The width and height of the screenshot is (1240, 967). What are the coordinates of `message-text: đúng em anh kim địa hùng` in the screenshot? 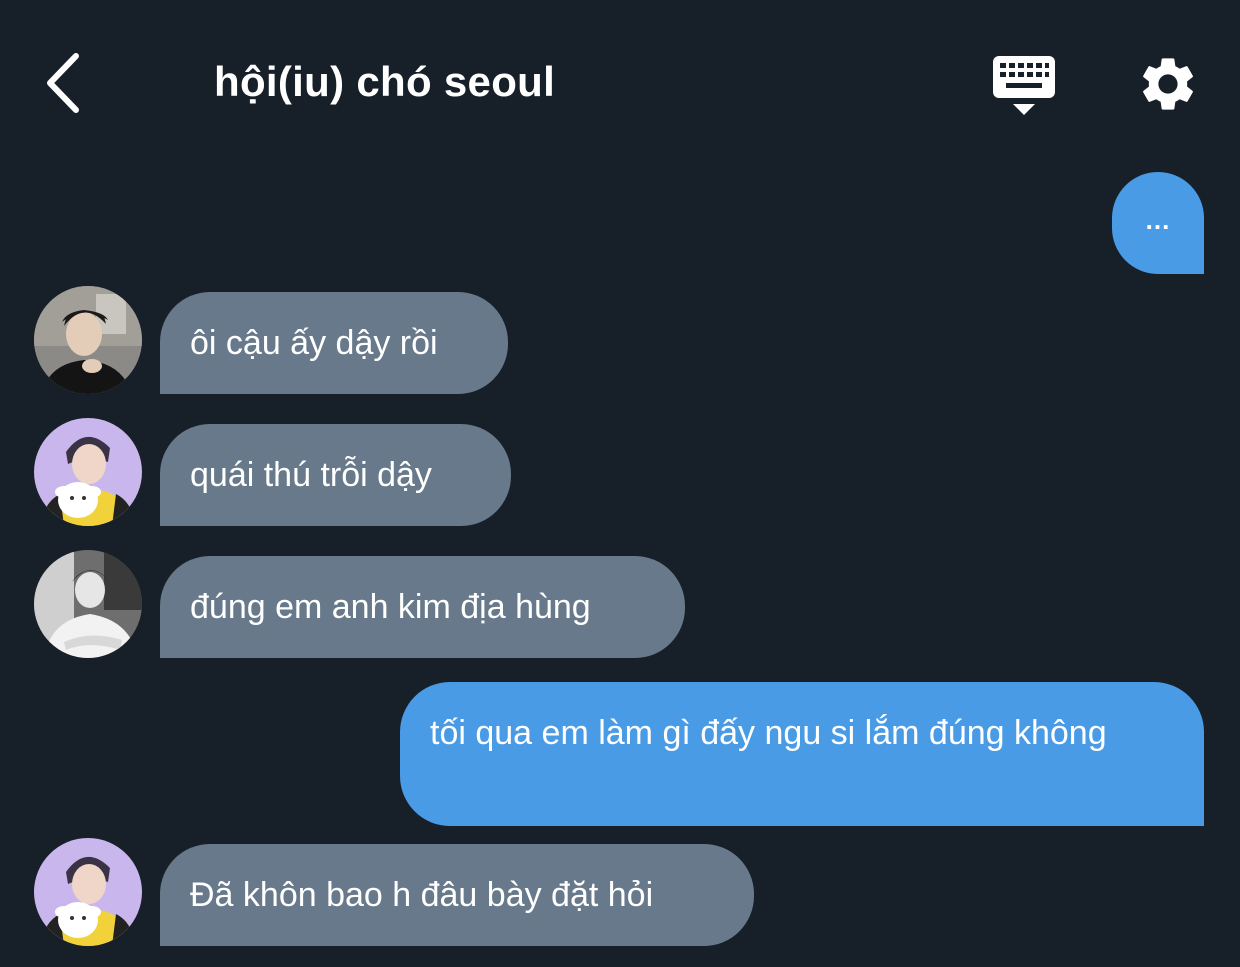 It's located at (390, 607).